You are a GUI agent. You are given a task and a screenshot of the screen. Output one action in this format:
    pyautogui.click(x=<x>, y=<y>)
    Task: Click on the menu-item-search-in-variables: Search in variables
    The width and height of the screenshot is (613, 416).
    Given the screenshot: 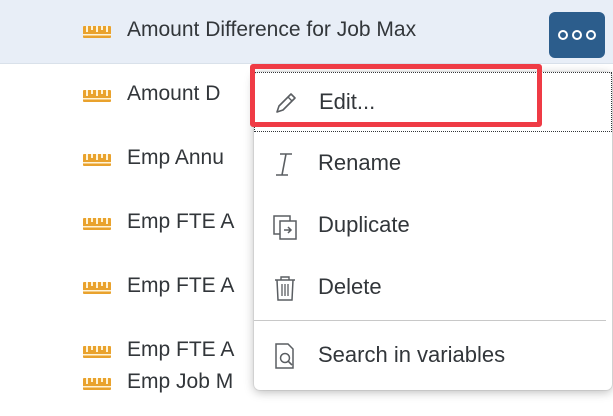 What is the action you would take?
    pyautogui.click(x=433, y=356)
    